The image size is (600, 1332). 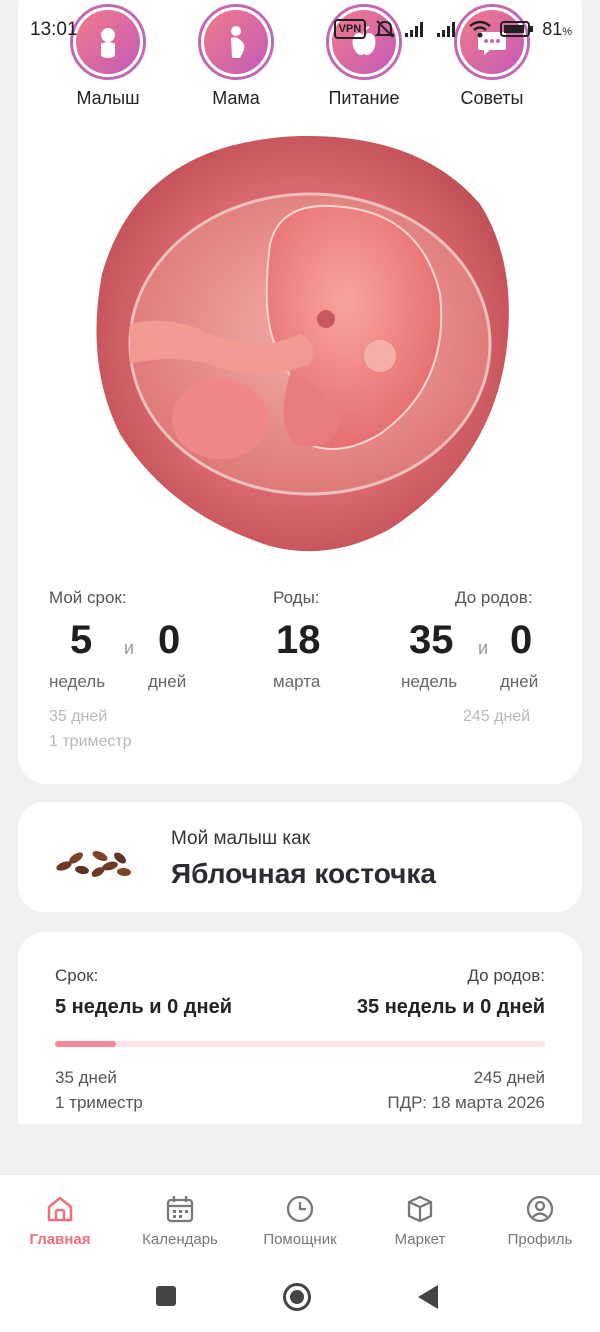 What do you see at coordinates (180, 1209) in the screenshot?
I see `calendar-icon` at bounding box center [180, 1209].